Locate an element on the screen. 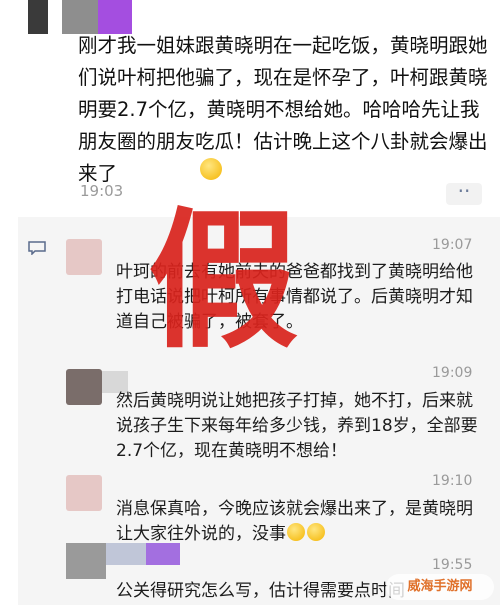 The height and width of the screenshot is (605, 500). laughing-emoji-icon is located at coordinates (211, 169).